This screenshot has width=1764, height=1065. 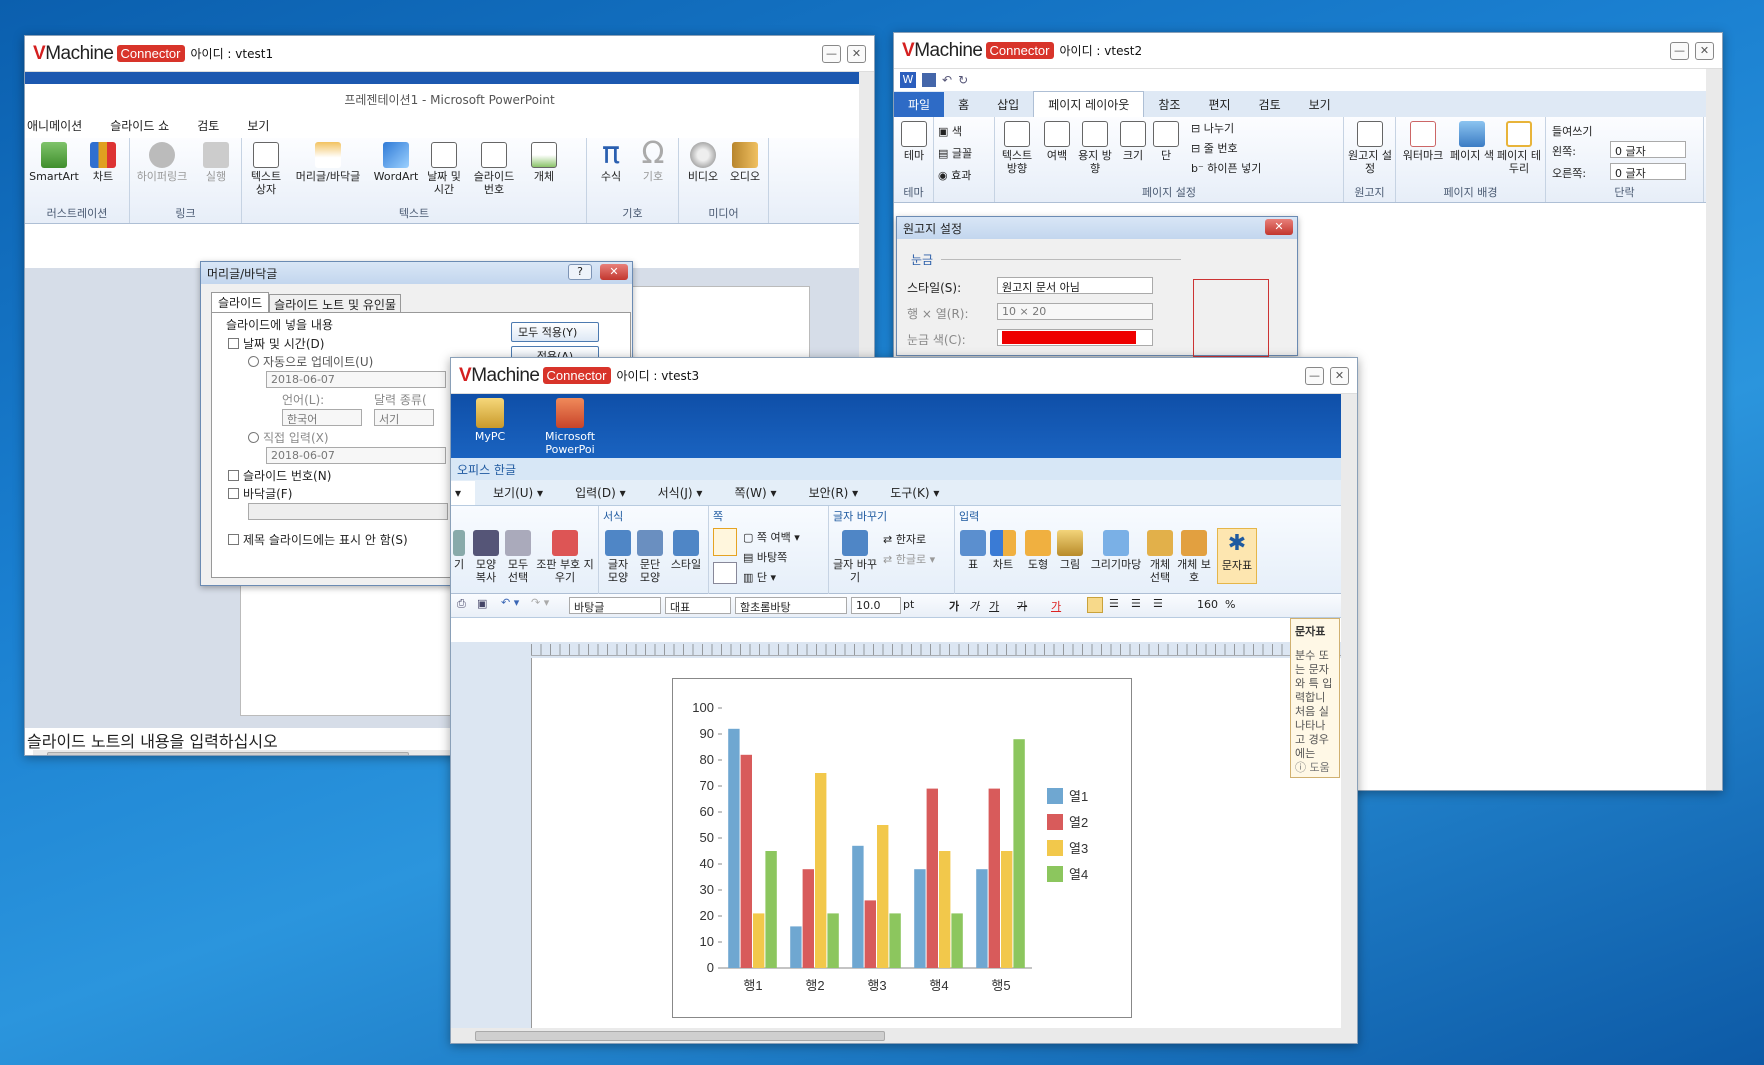 What do you see at coordinates (266, 169) in the screenshot?
I see `textbox-button: 텍스트 상자` at bounding box center [266, 169].